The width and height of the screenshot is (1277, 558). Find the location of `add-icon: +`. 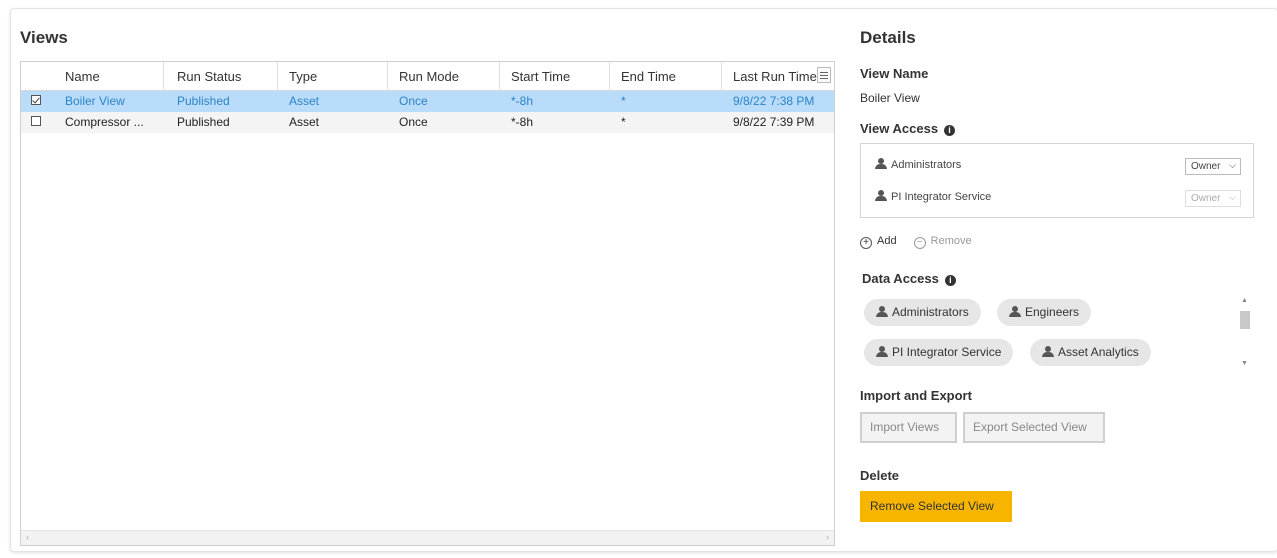

add-icon: + is located at coordinates (866, 243).